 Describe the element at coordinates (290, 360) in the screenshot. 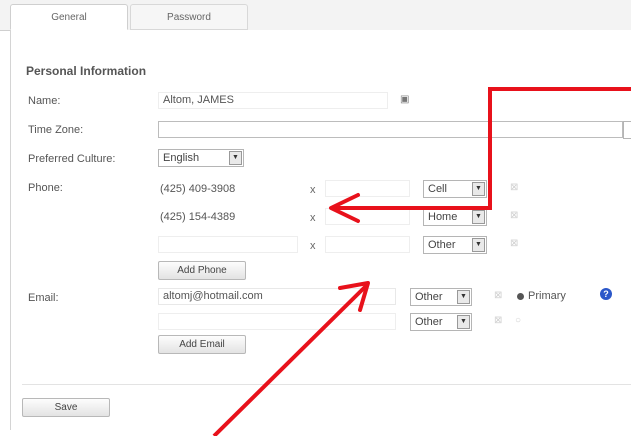

I see `annotation-arrow-to-email-gap` at that location.